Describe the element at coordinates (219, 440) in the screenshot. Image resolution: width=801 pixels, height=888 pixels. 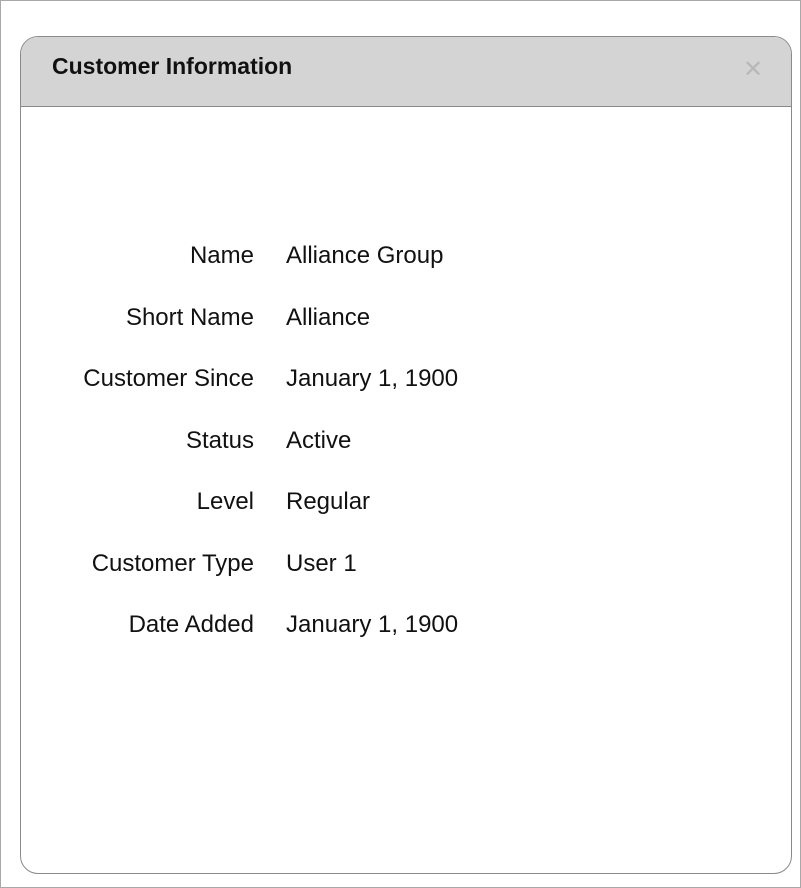
I see `status-label: Status` at that location.